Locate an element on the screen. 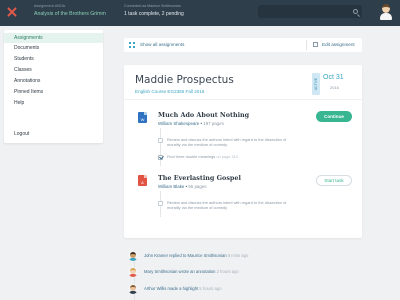 The width and height of the screenshot is (400, 300). task-page-ref: on page 310 is located at coordinates (227, 156).